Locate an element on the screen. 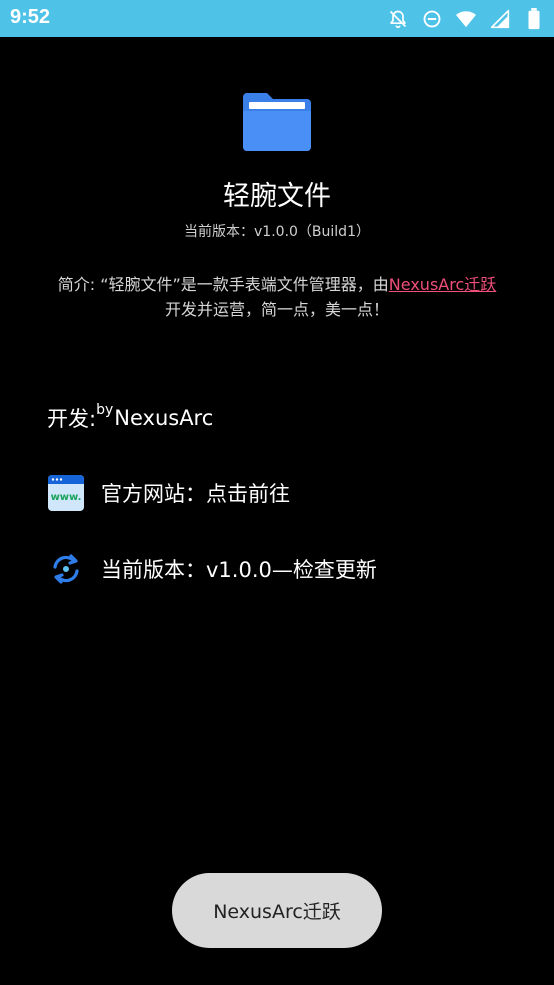 The width and height of the screenshot is (554, 985). battery-icon is located at coordinates (534, 19).